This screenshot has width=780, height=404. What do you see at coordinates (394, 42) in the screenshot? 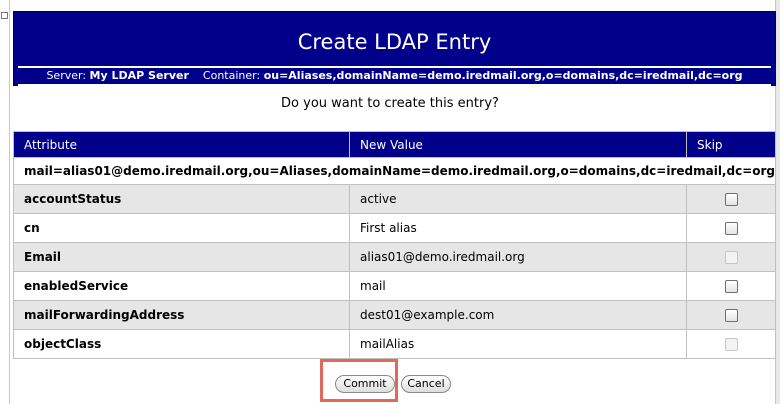
I see `page-title: Create LDAP Entry` at bounding box center [394, 42].